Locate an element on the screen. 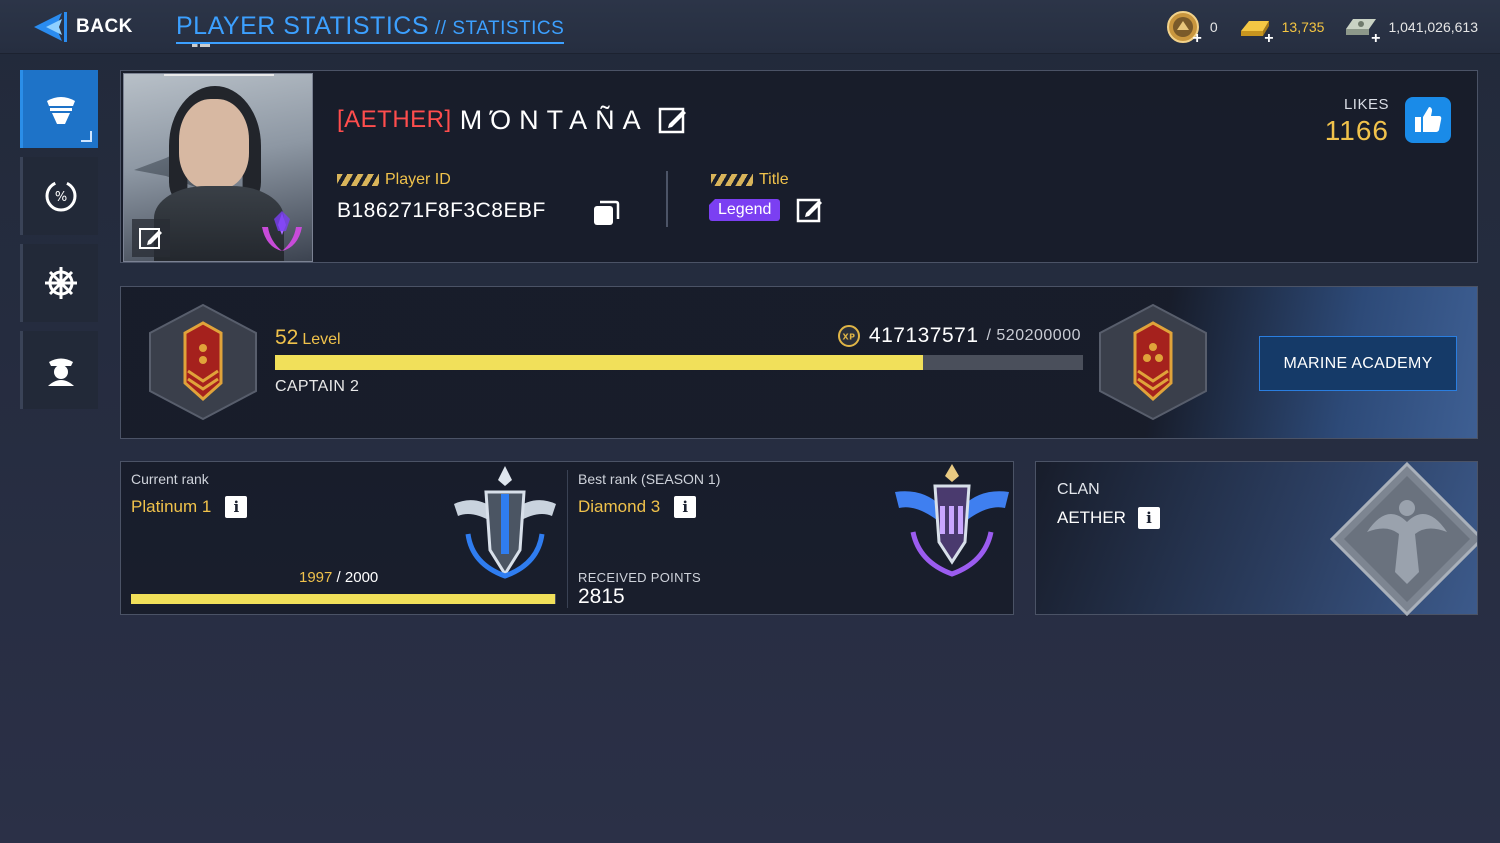 This screenshot has height=843, width=1500. sidebar-tab-profile is located at coordinates (59, 109).